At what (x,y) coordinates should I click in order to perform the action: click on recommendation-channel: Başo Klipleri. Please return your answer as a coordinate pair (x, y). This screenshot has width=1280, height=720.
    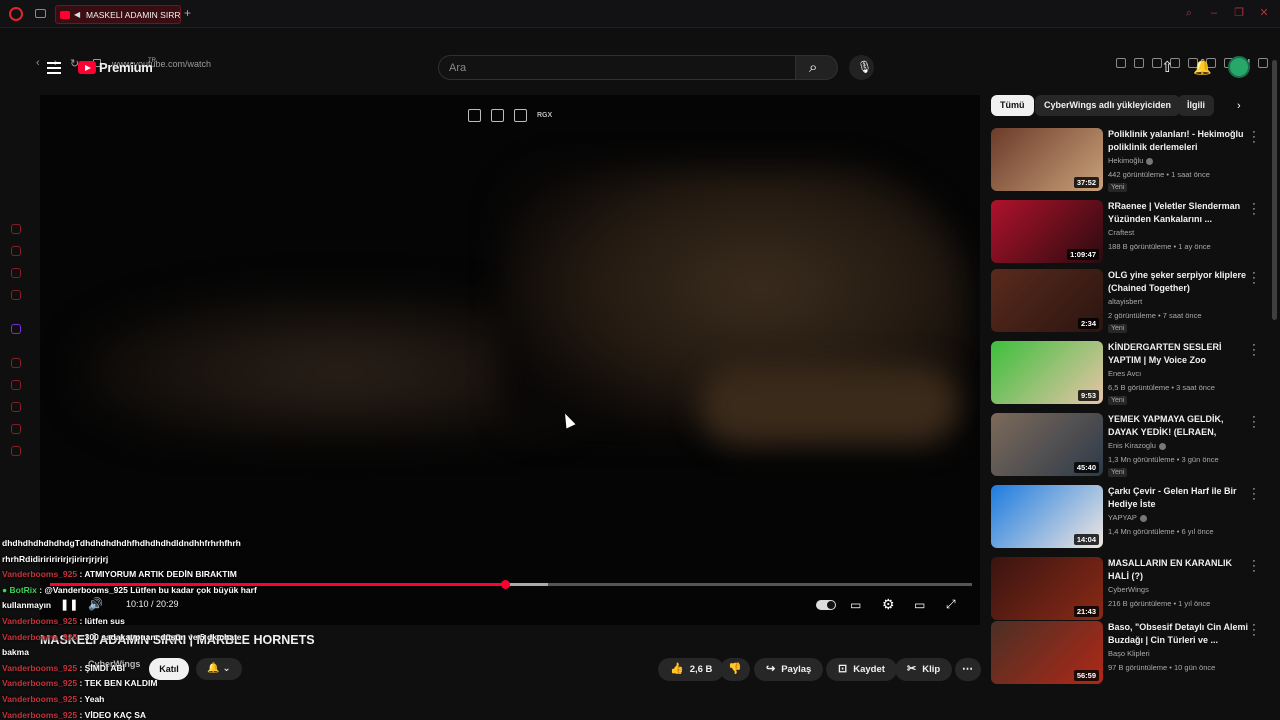
    Looking at the image, I should click on (1129, 653).